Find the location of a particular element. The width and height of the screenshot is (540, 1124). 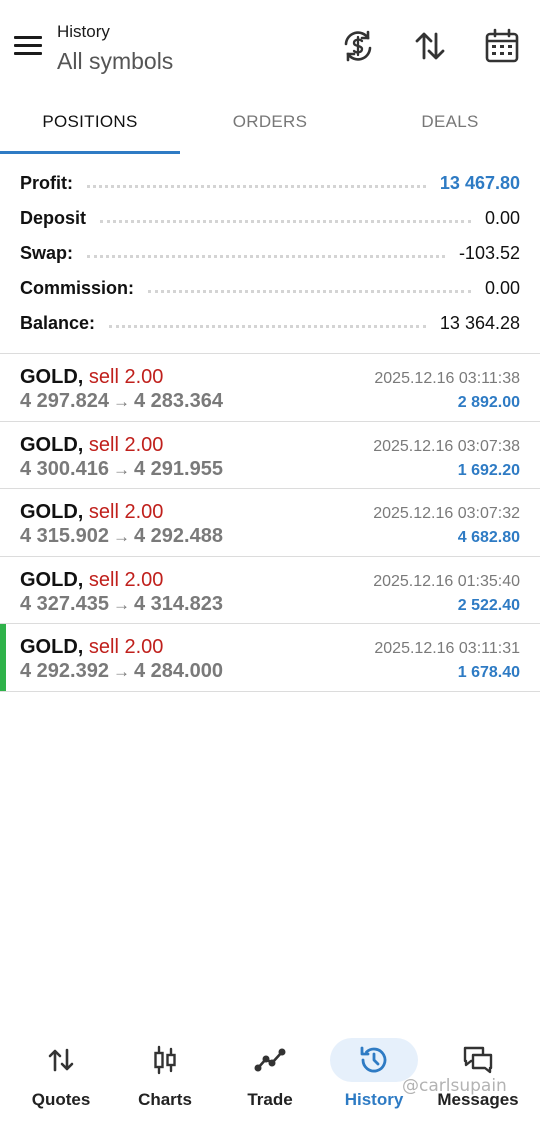

nav-label: Quotes is located at coordinates (61, 1099).